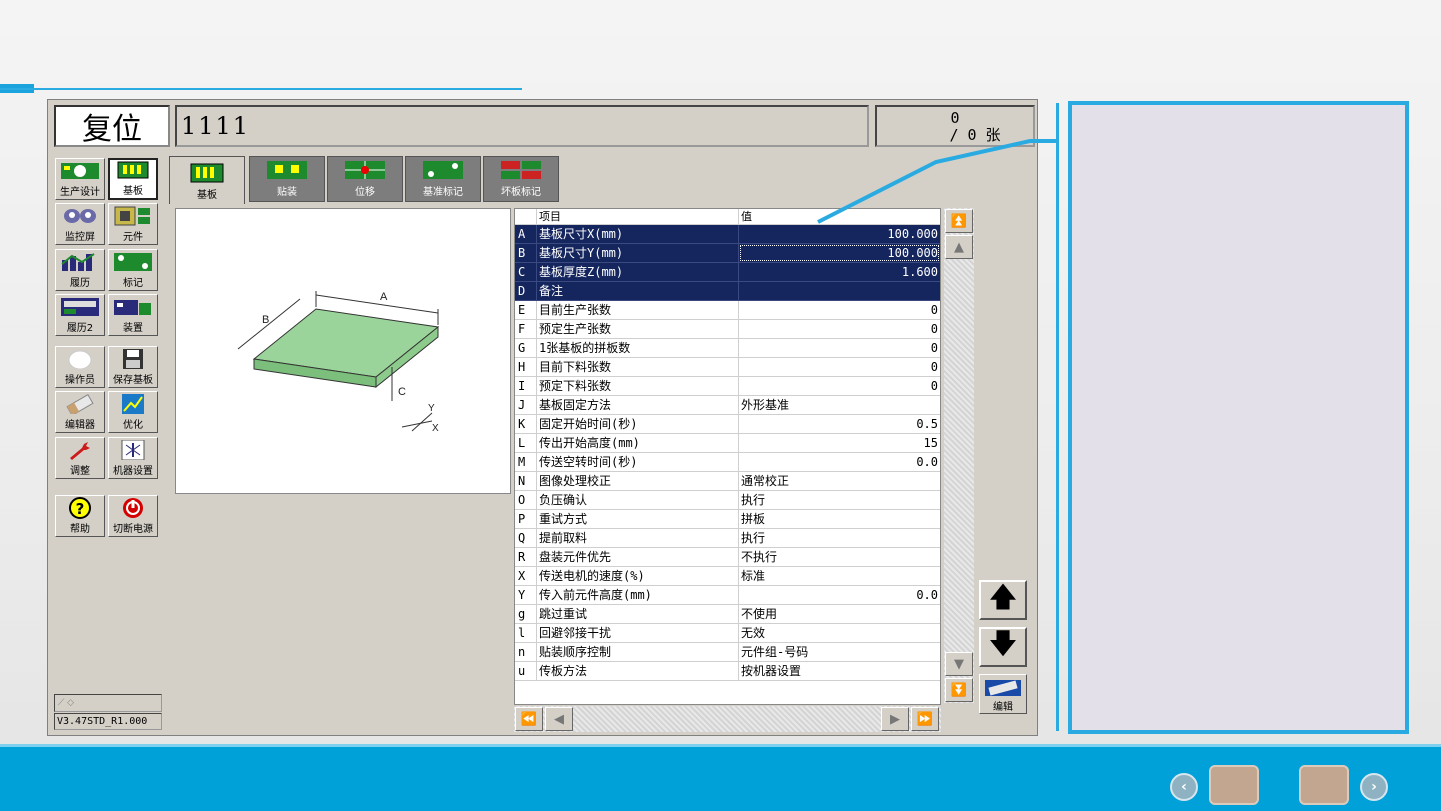  Describe the element at coordinates (925, 719) in the screenshot. I see `scroll-last-button: ⏩` at that location.